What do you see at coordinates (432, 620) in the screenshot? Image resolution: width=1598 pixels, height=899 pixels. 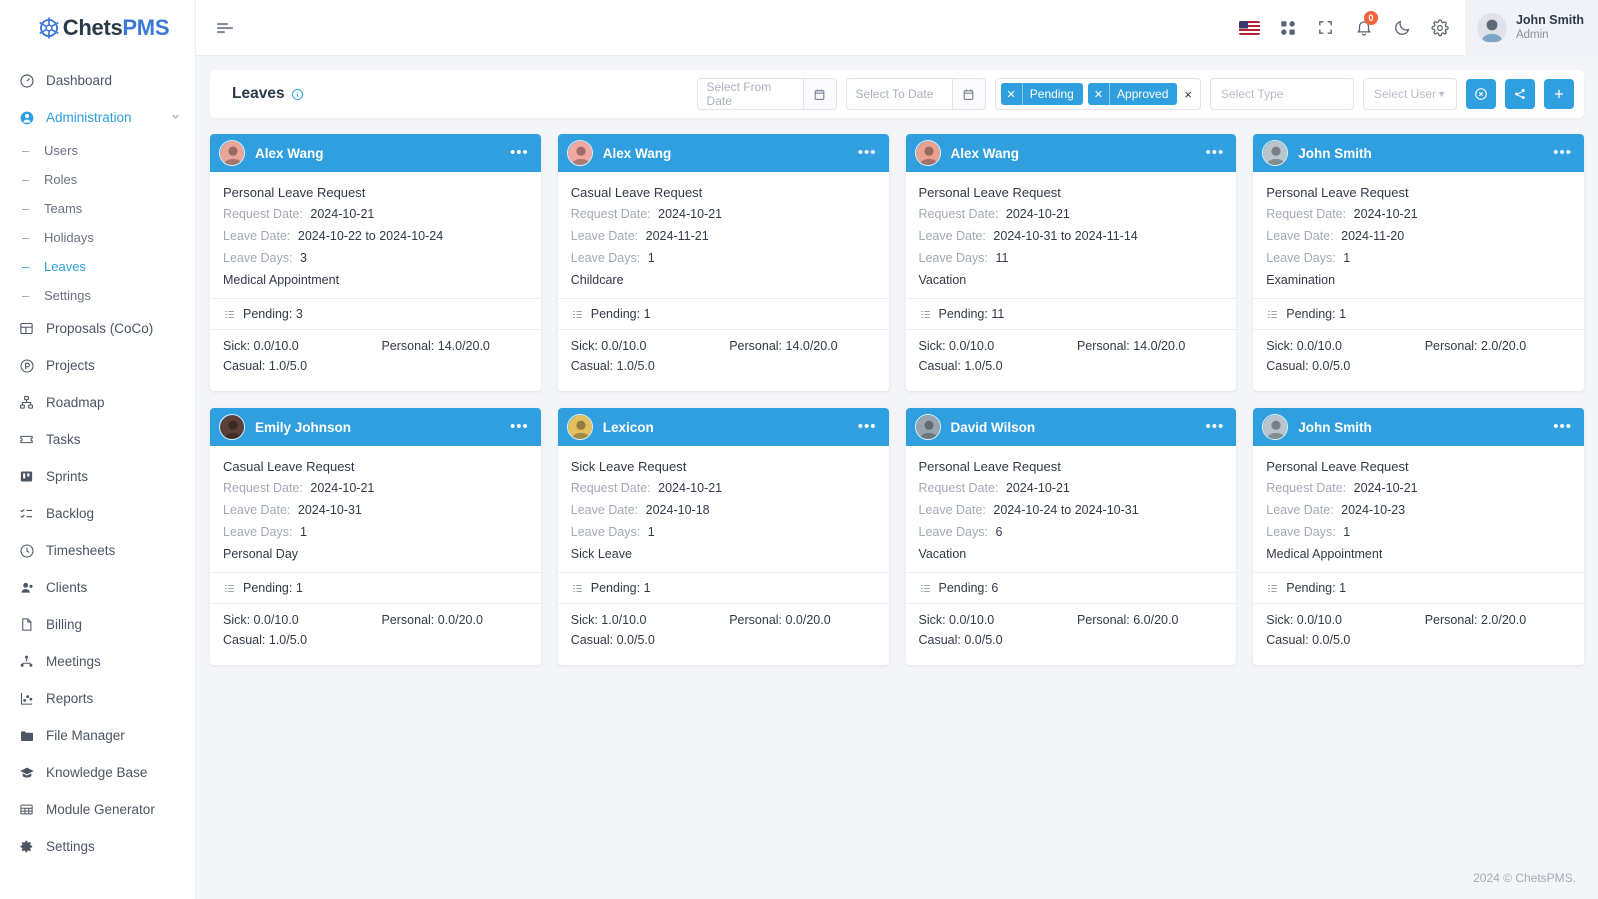 I see `personal-balance: Personal: 0.0/20.0` at bounding box center [432, 620].